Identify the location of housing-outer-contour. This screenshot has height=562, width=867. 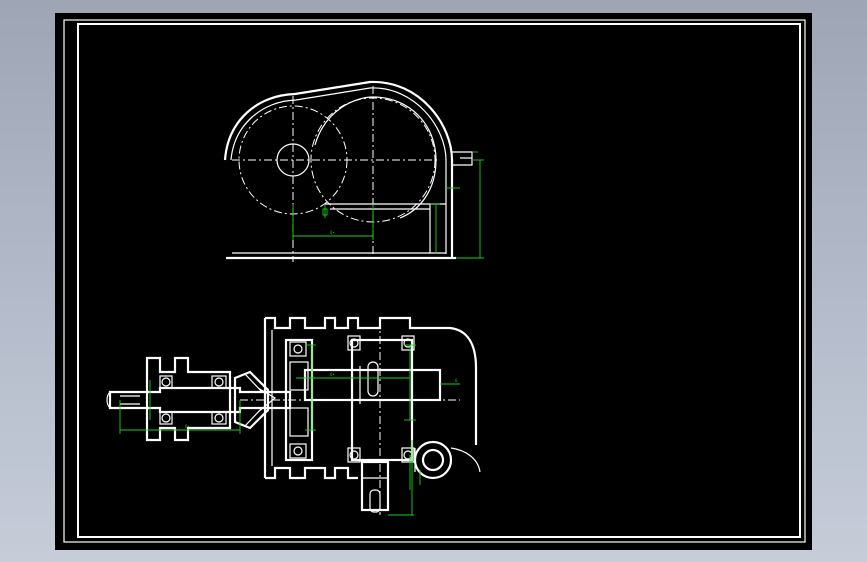
(338, 169).